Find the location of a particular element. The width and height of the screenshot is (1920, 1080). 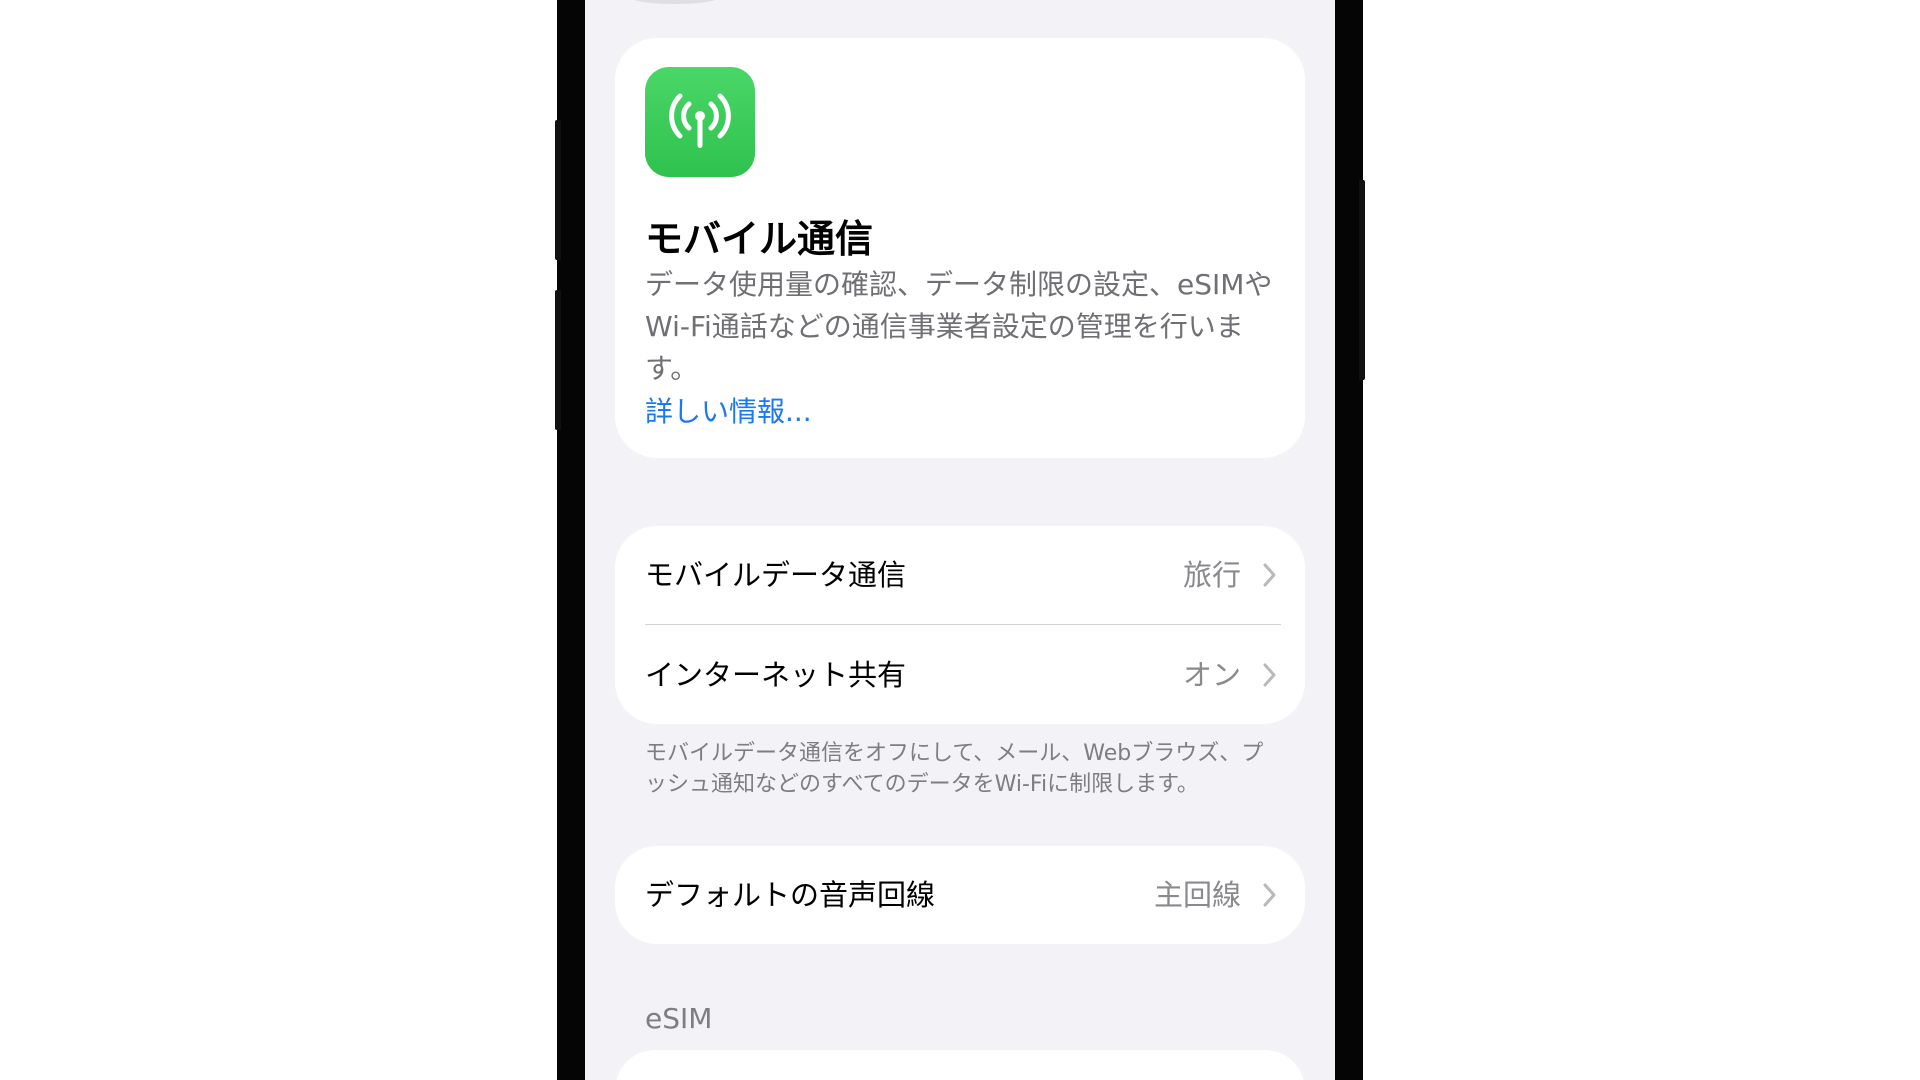

voice-line-group: デフォルトの音声回線 主回線 is located at coordinates (960, 895).